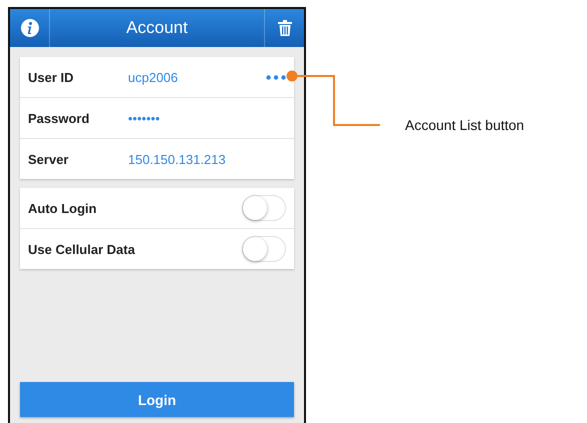 The height and width of the screenshot is (423, 587). Describe the element at coordinates (276, 77) in the screenshot. I see `more-button` at that location.